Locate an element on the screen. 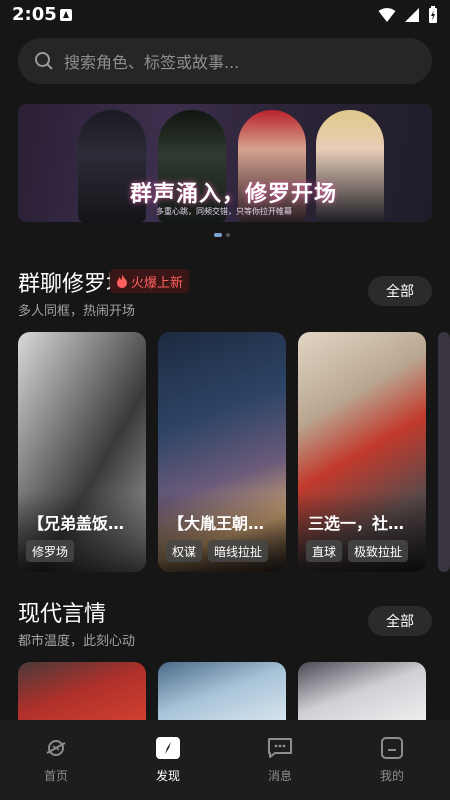 The width and height of the screenshot is (450, 800). tab-profile: 我的 is located at coordinates (392, 760).